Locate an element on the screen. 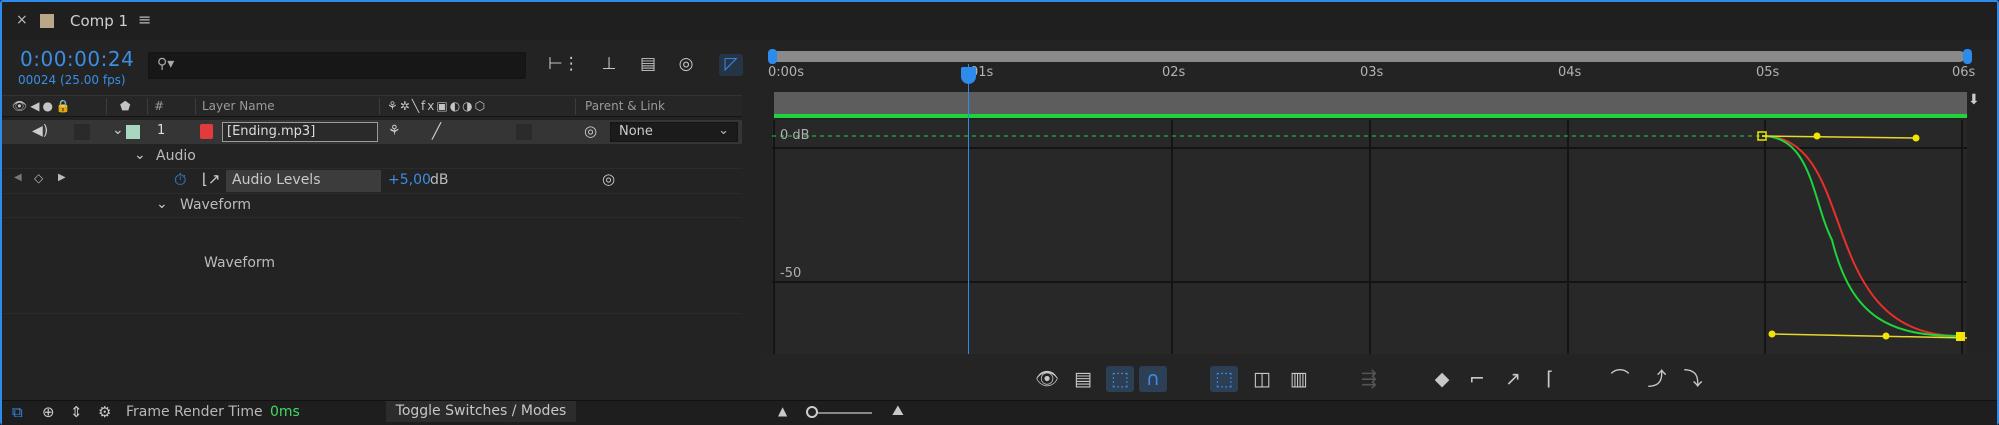 The width and height of the screenshot is (1999, 425). render-time-icon: ⚙ is located at coordinates (104, 412).